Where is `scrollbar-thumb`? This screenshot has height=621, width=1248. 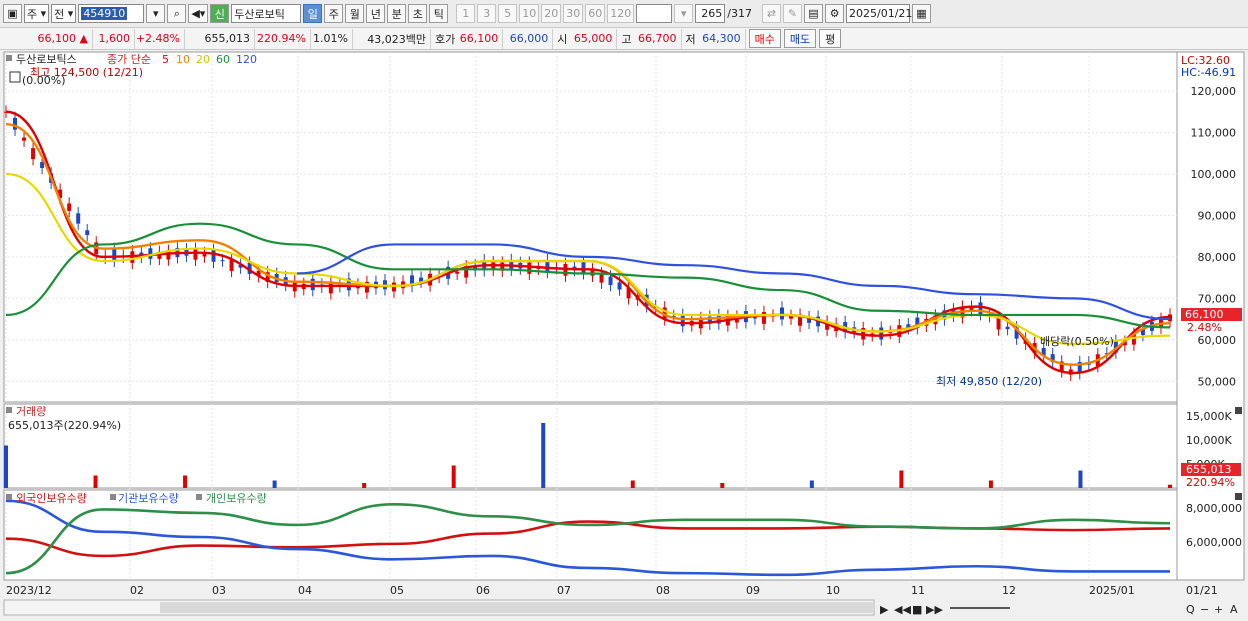 scrollbar-thumb is located at coordinates (517, 607).